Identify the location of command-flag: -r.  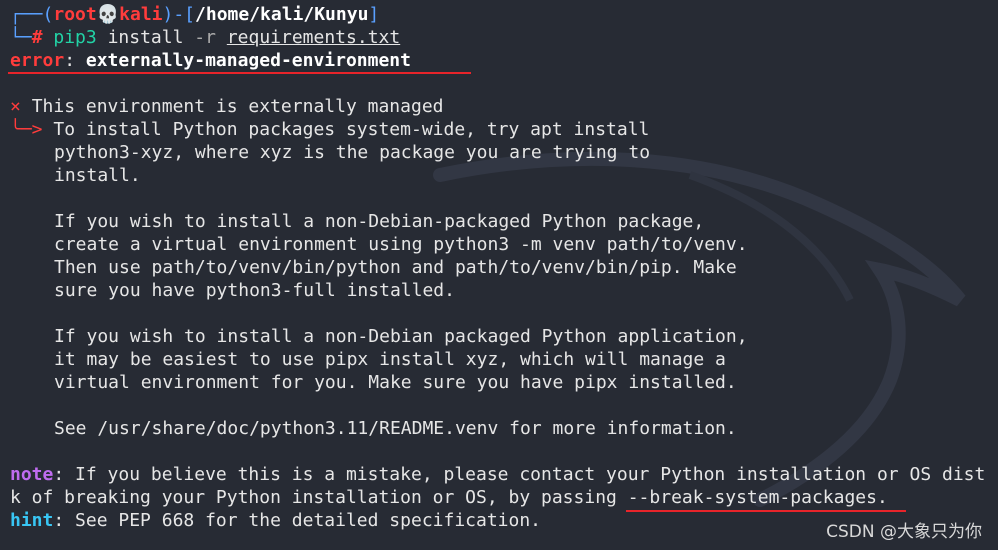
(205, 37).